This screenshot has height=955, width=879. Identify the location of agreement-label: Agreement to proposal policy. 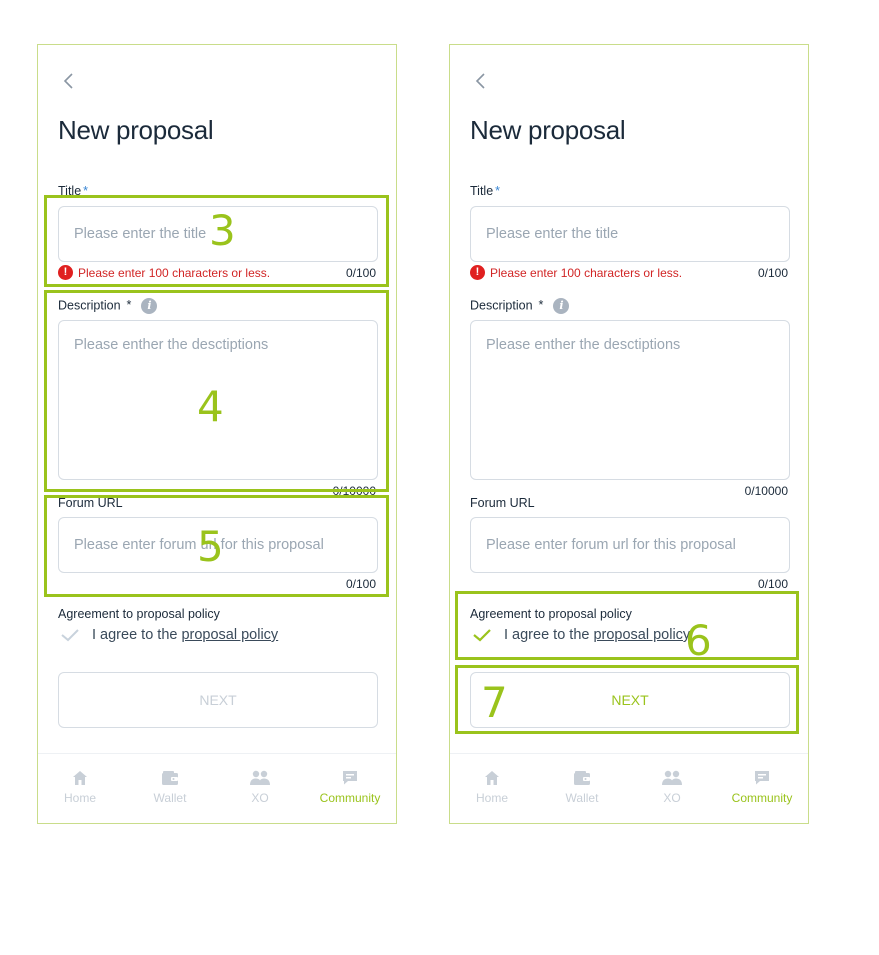
(139, 614).